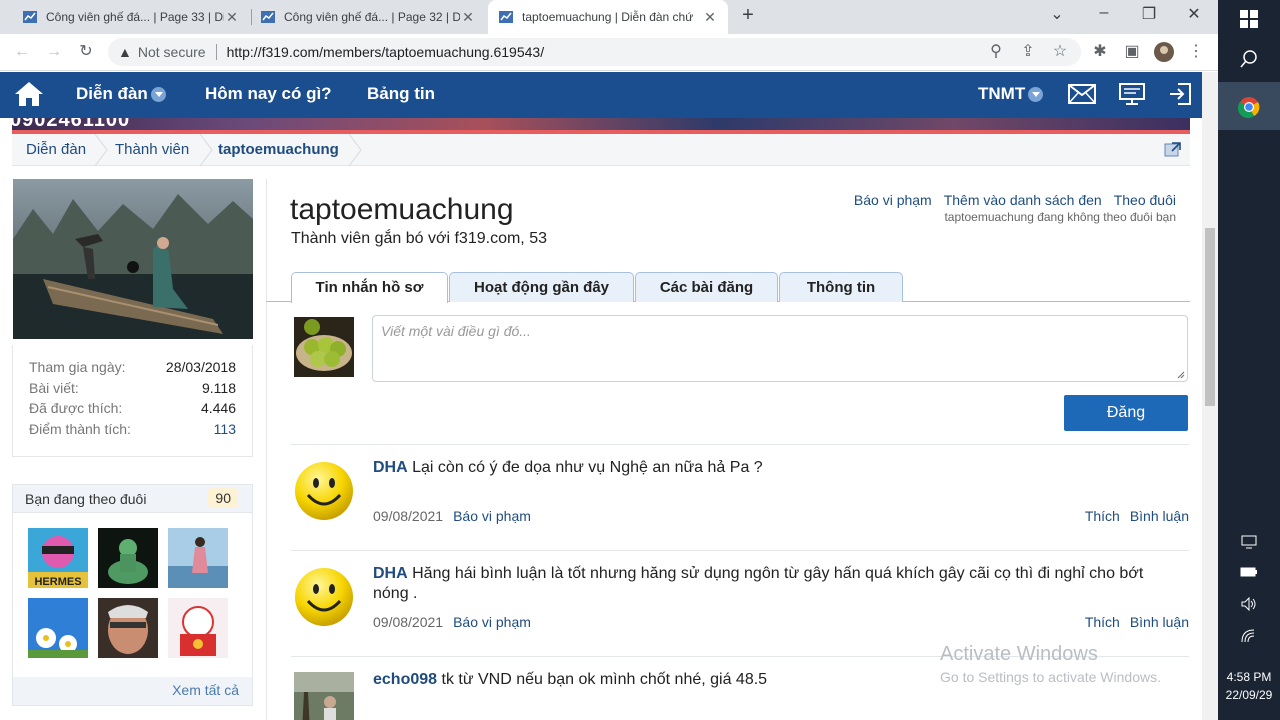  What do you see at coordinates (133, 259) in the screenshot?
I see `profile-avatar` at bounding box center [133, 259].